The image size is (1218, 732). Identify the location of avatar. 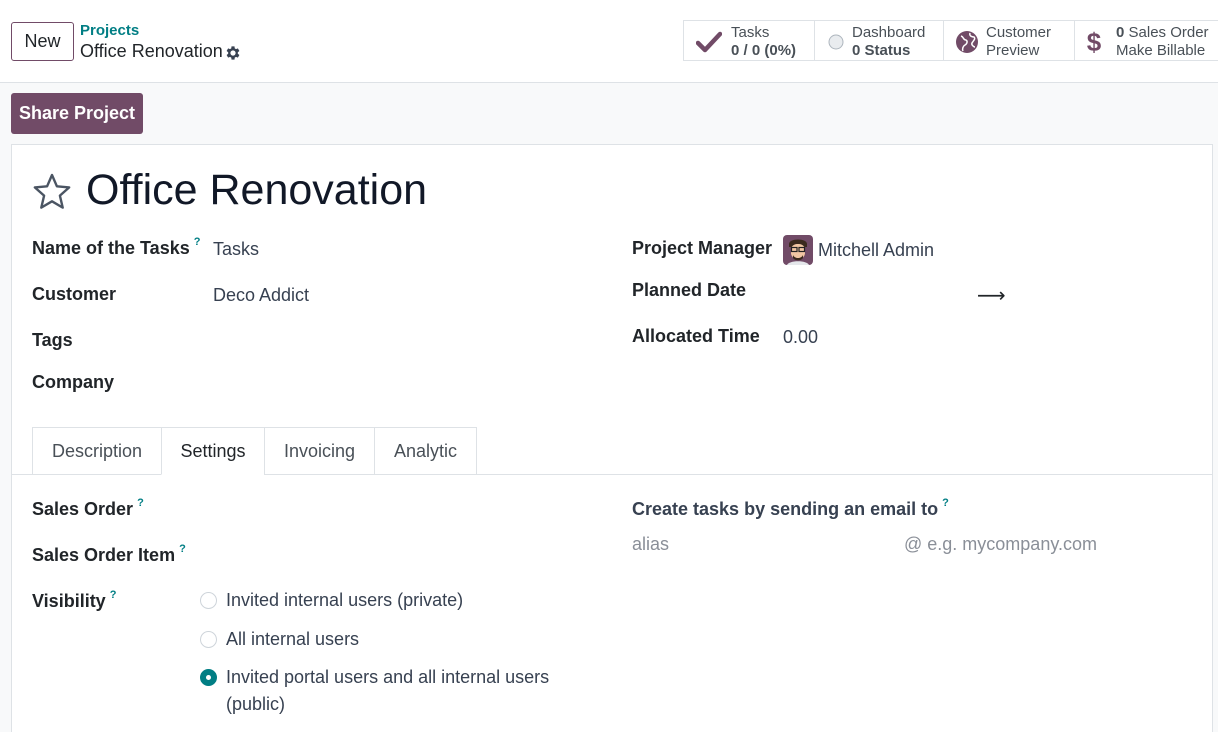
(798, 250).